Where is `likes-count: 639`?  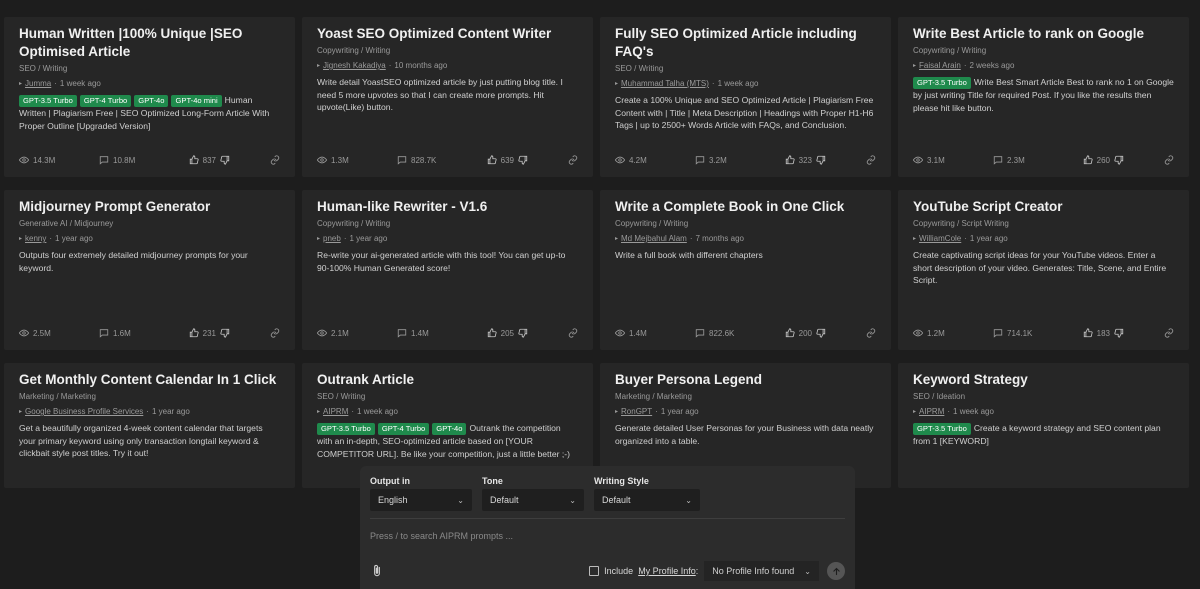 likes-count: 639 is located at coordinates (507, 160).